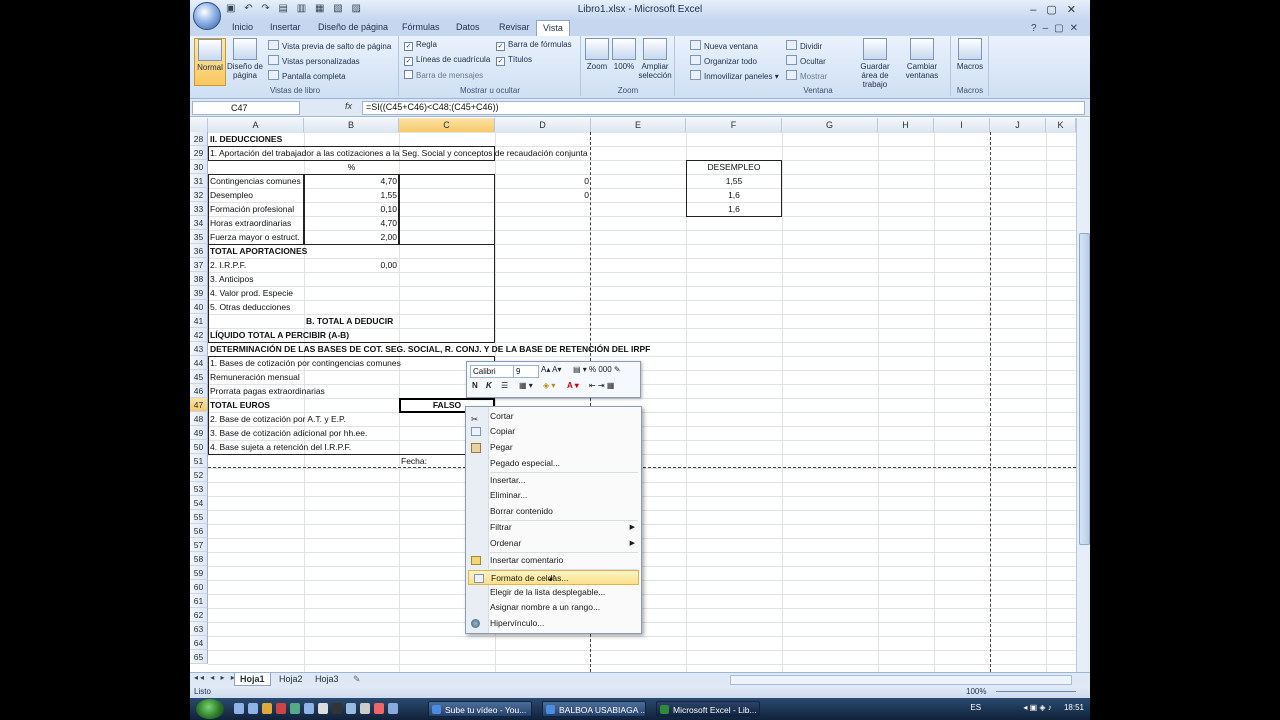 The height and width of the screenshot is (720, 1280). What do you see at coordinates (353, 27) in the screenshot?
I see `tab-diseno-pagina: Diseño de página` at bounding box center [353, 27].